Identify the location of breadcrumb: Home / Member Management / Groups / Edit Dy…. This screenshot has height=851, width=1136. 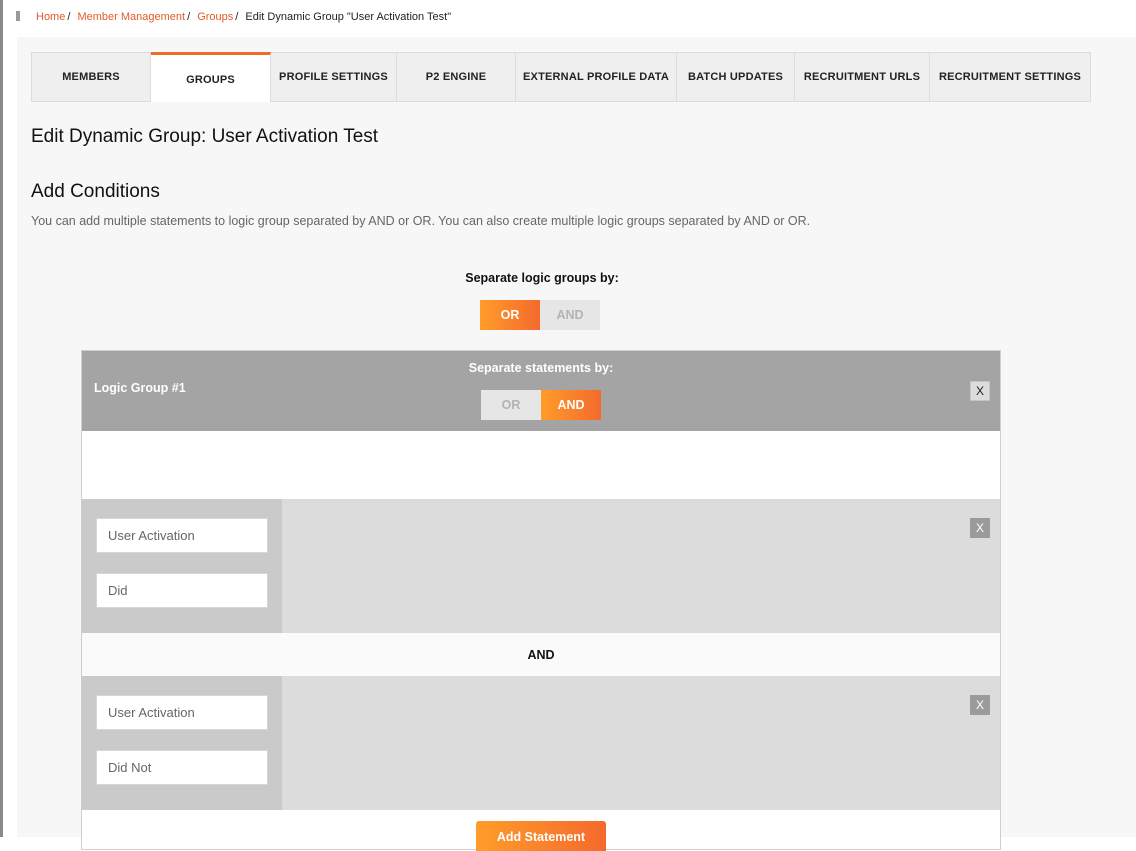
(243, 17).